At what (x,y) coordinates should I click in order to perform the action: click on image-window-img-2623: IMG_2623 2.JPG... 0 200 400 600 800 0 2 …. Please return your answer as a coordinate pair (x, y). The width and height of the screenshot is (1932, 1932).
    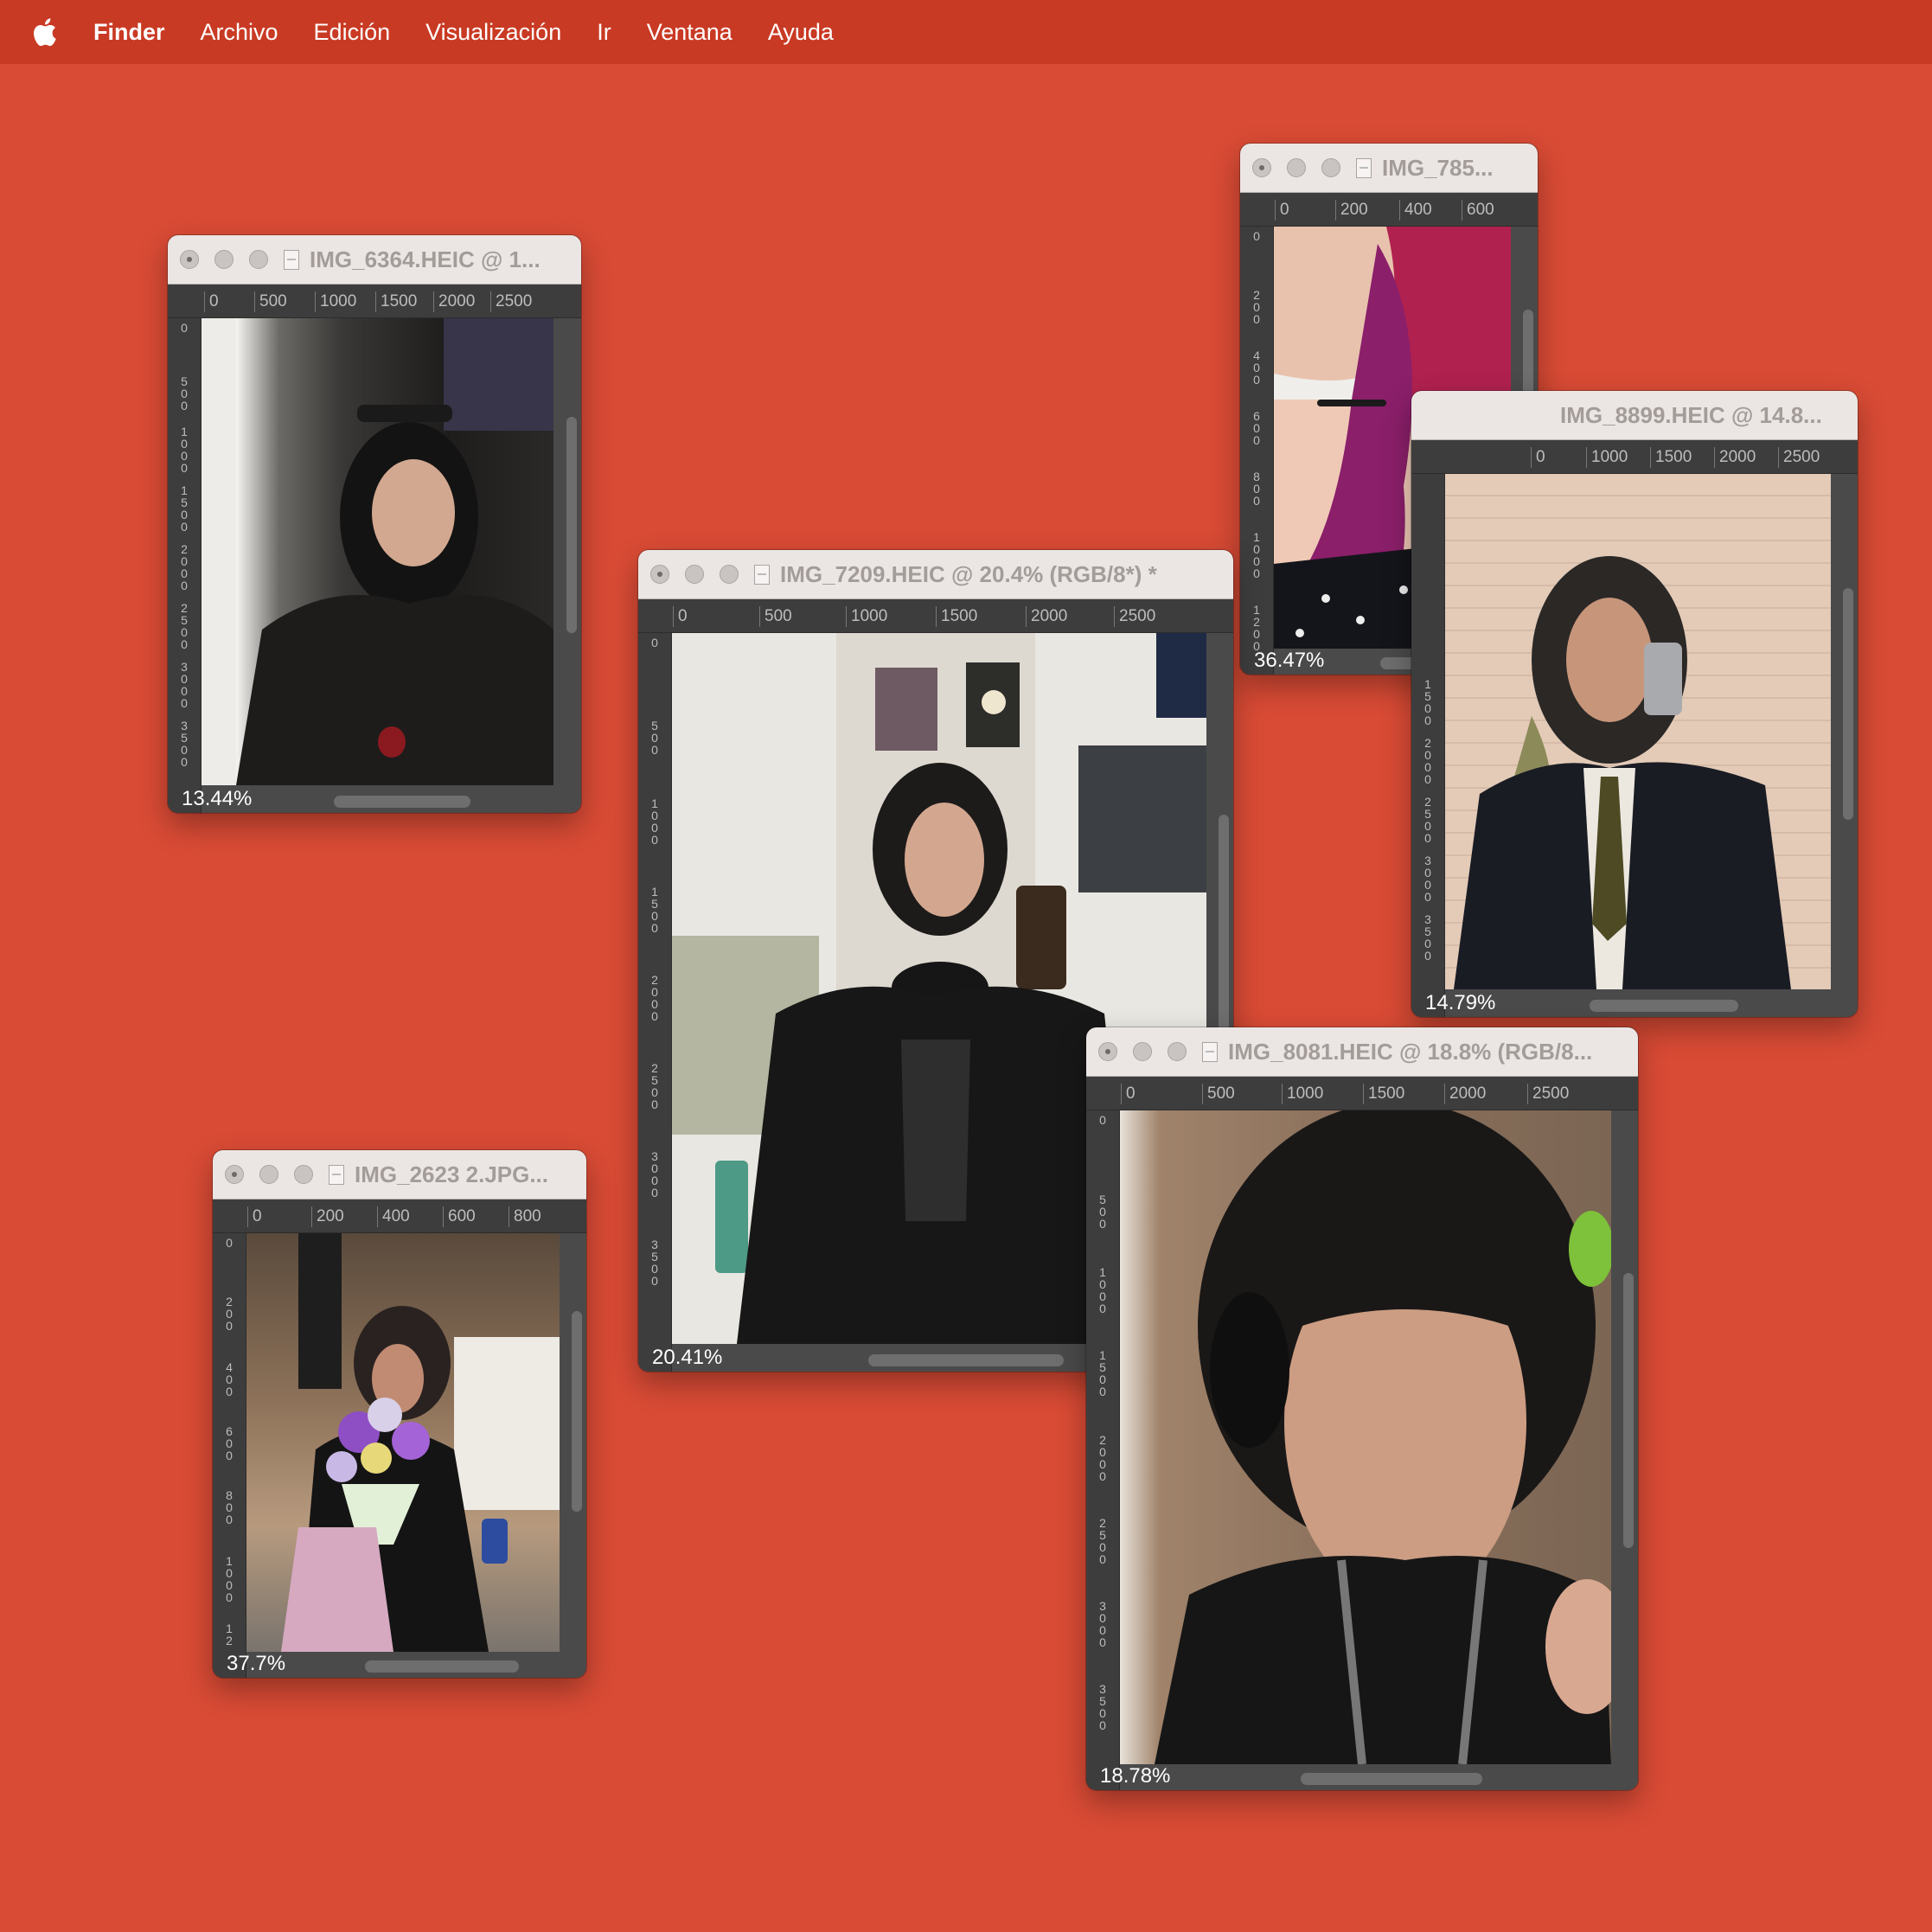
    Looking at the image, I should click on (399, 1414).